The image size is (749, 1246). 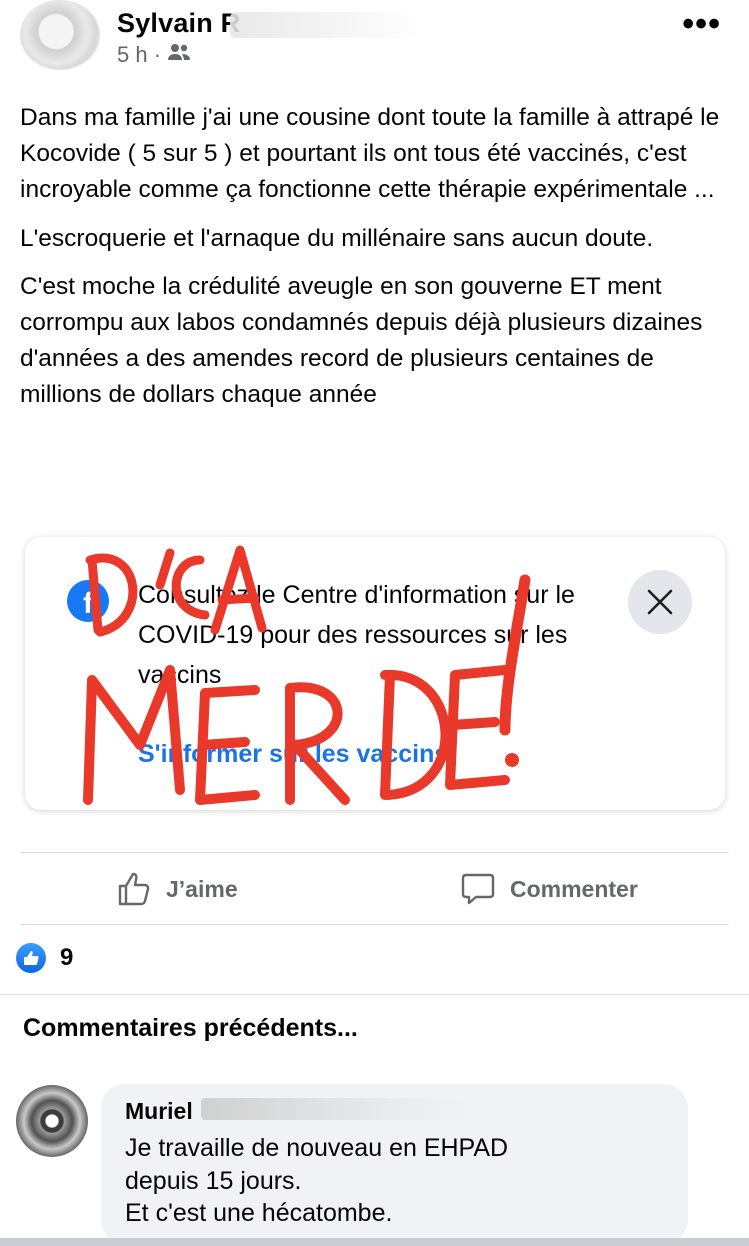 I want to click on comment-author: Muriel, so click(x=159, y=1111).